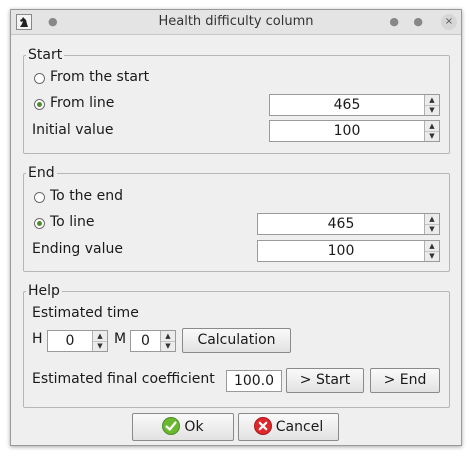  Describe the element at coordinates (39, 104) in the screenshot. I see `radio-from-line` at that location.